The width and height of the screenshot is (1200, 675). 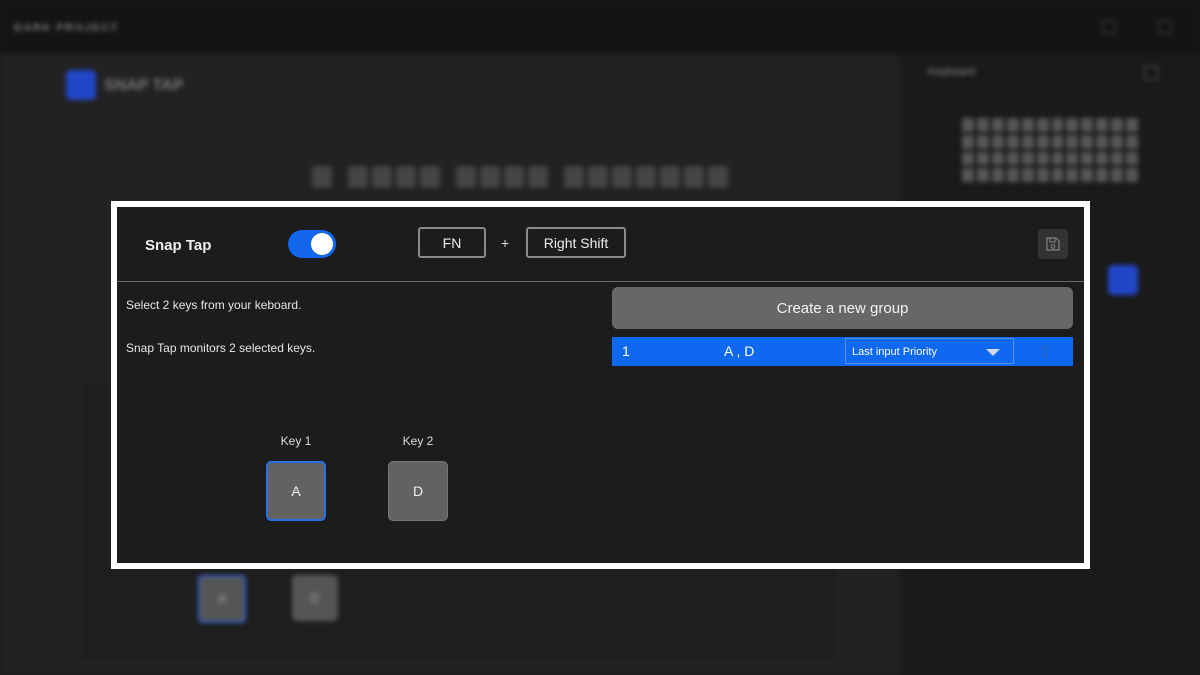 What do you see at coordinates (66, 28) in the screenshot?
I see `brand-label: DARK PROJECT` at bounding box center [66, 28].